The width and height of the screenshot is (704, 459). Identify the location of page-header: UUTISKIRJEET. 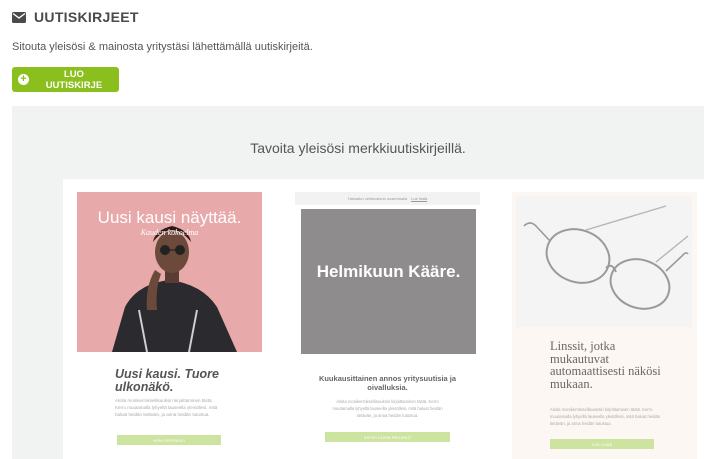
(75, 17).